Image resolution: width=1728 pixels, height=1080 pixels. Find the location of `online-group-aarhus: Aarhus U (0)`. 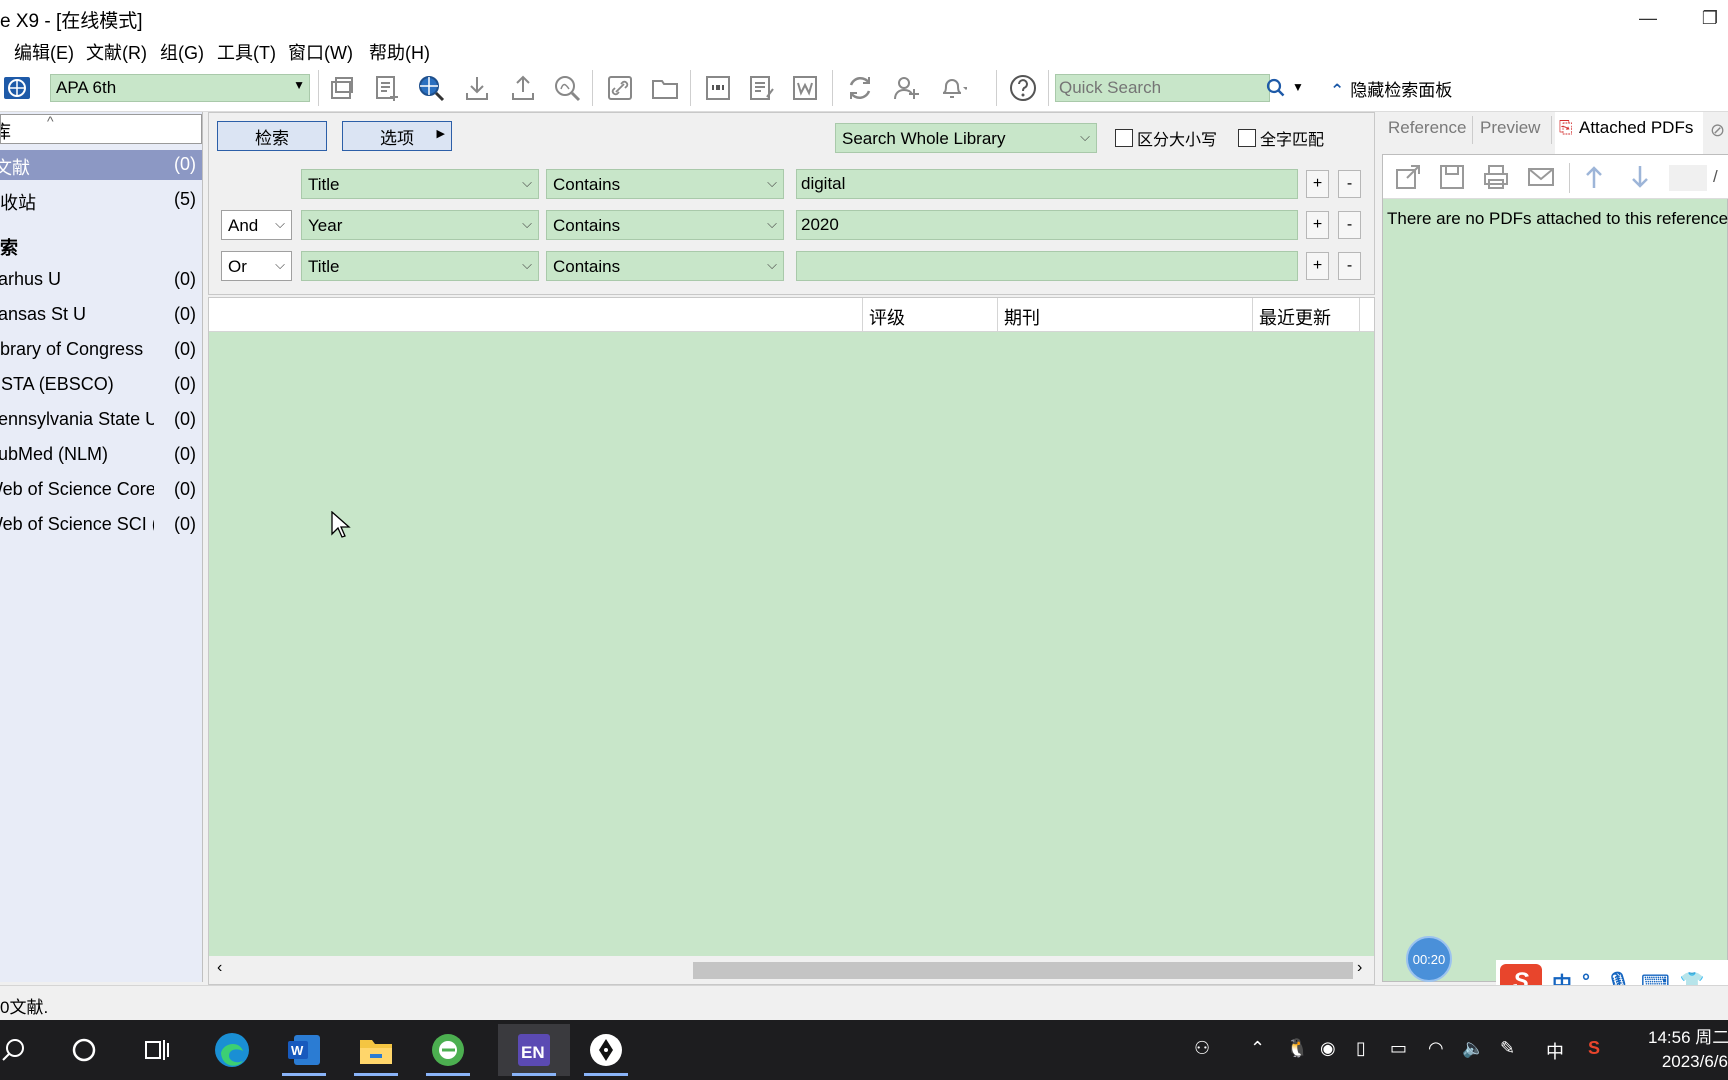

online-group-aarhus: Aarhus U (0) is located at coordinates (101, 280).